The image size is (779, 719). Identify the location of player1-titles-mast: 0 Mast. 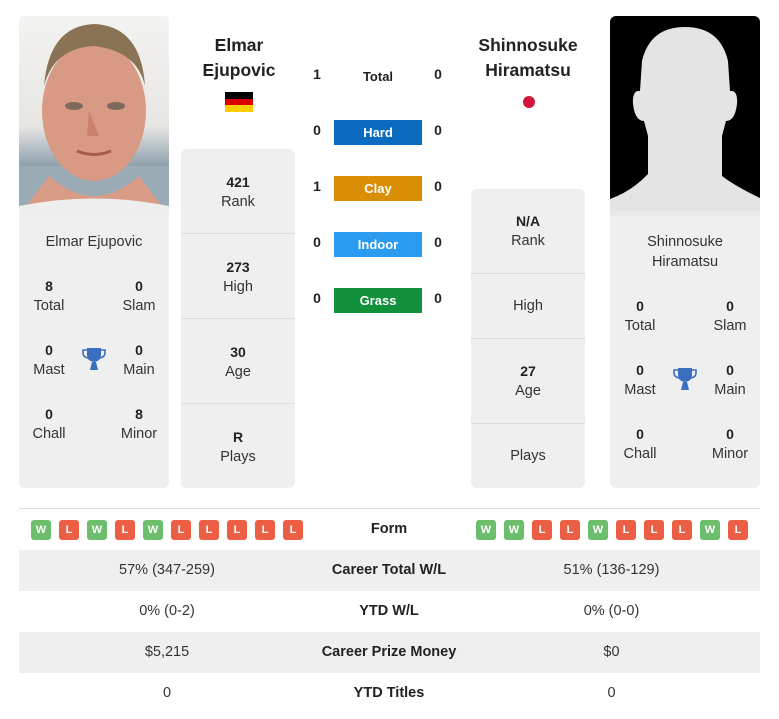
(49, 360).